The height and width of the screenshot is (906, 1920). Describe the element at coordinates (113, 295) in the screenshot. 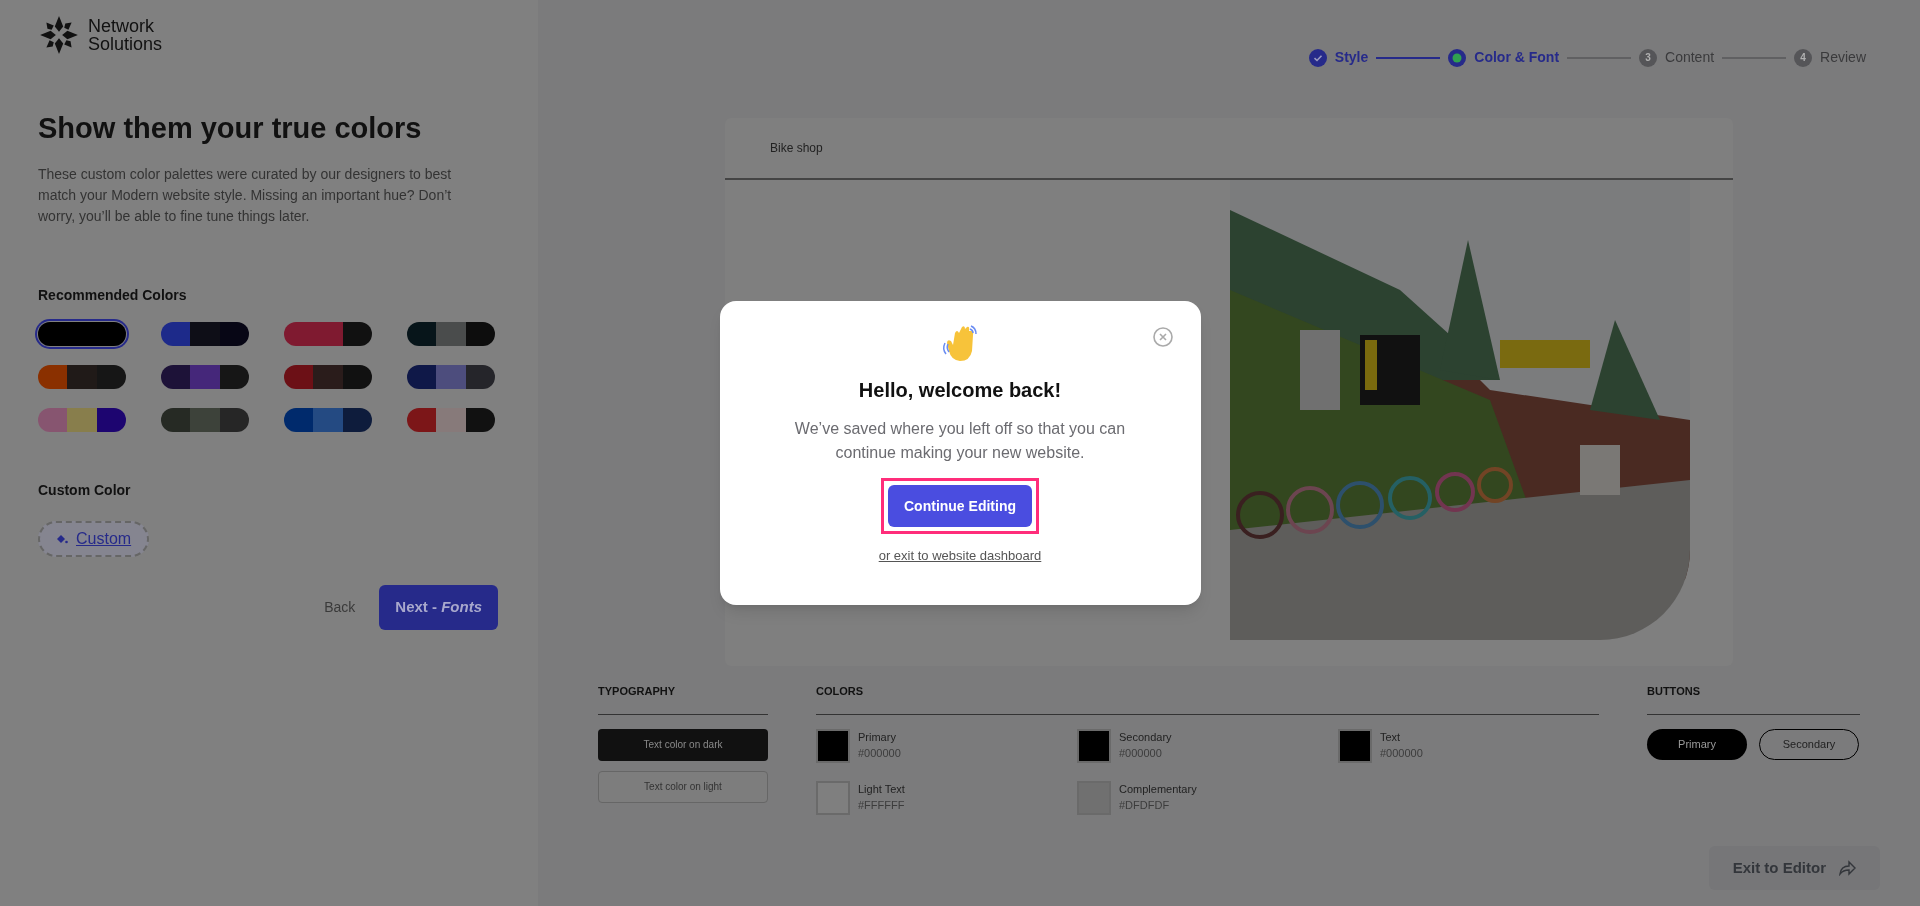

I see `section-heading: Recommended Colors` at that location.